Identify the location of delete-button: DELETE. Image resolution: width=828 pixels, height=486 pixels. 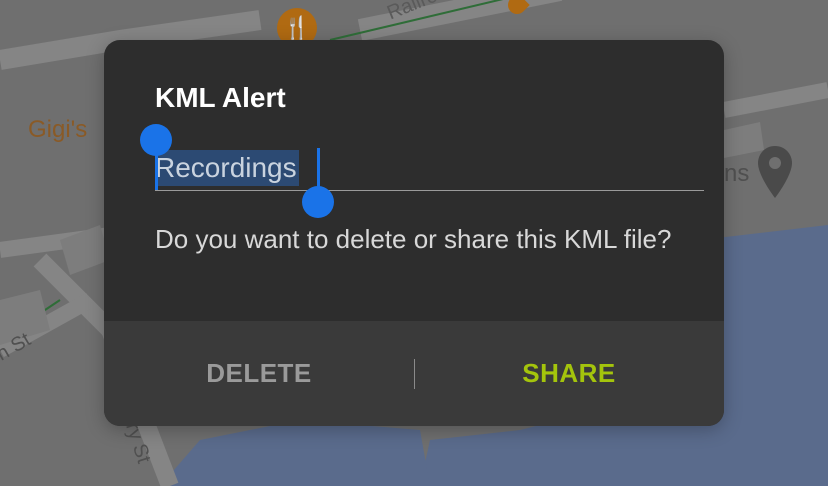
(259, 373).